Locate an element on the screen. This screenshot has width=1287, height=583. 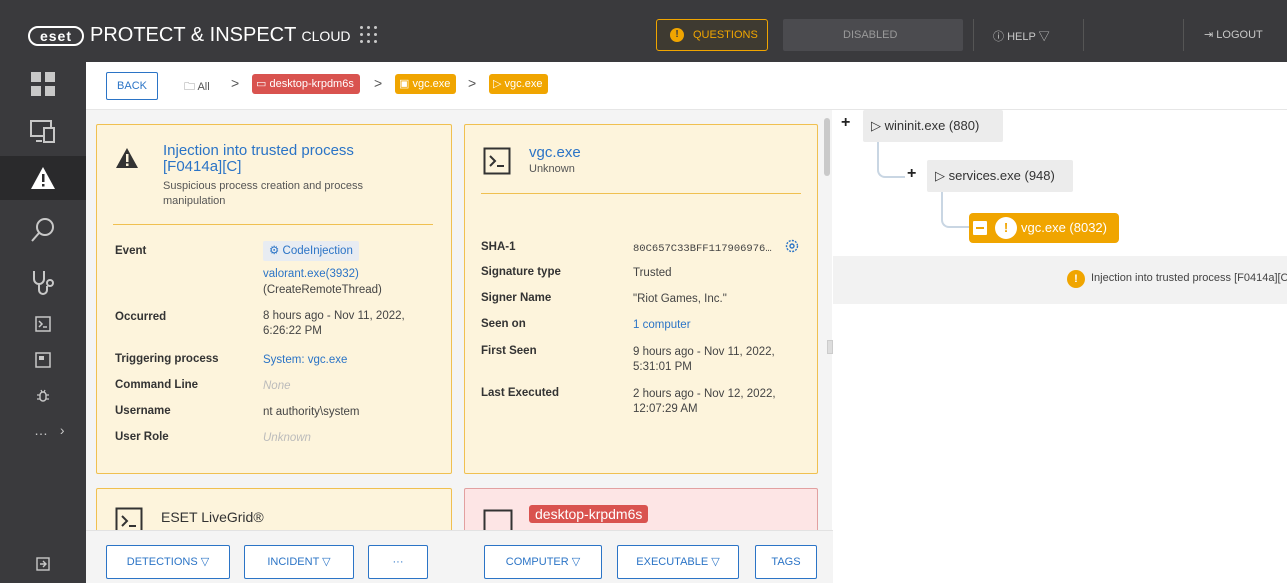
executable-button: EXECUTABLE ▽ is located at coordinates (678, 562).